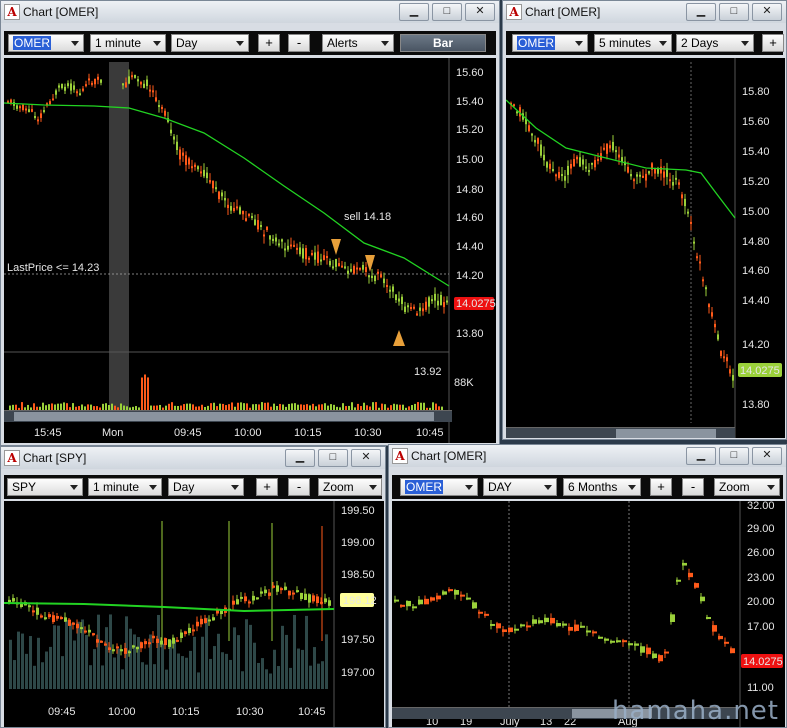 This screenshot has width=787, height=728. I want to click on alerts-select: Alerts, so click(358, 43).